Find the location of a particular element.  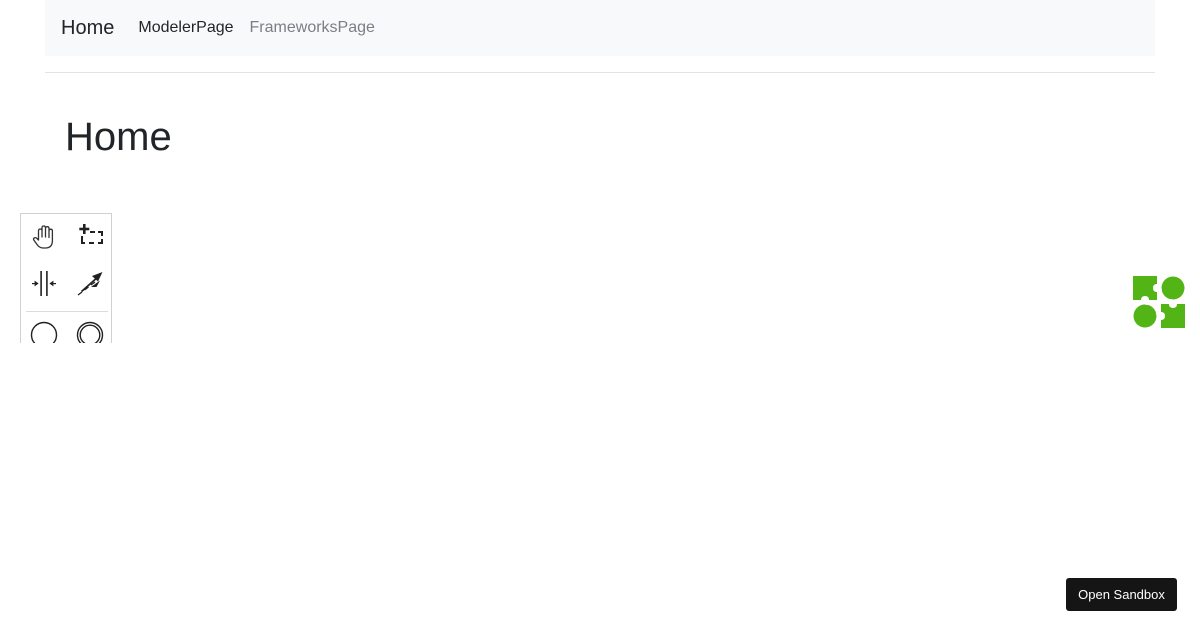

nav-link-modeler-page: ModelerPage is located at coordinates (185, 28).